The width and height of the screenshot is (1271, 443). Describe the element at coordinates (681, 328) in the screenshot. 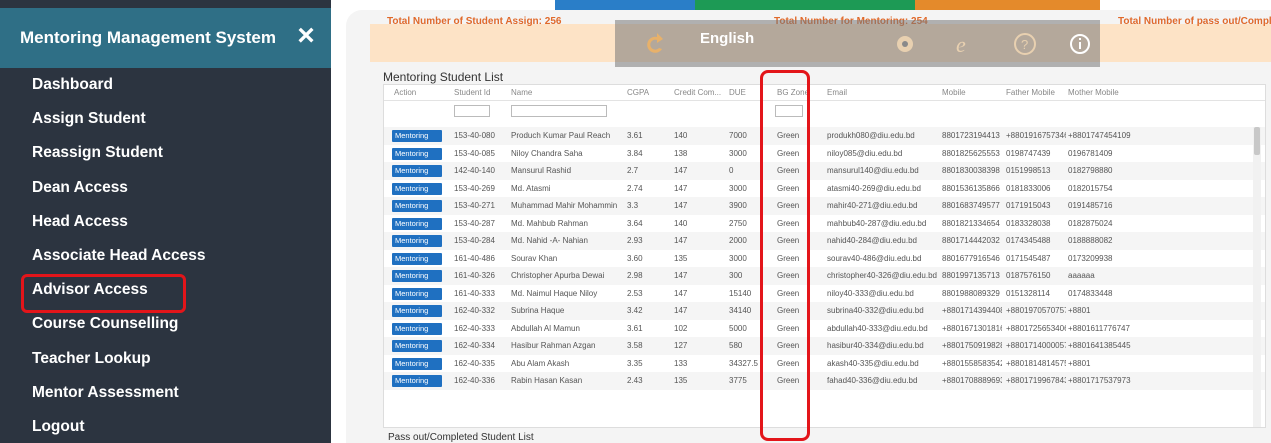

I see `cell-credit: 102` at that location.